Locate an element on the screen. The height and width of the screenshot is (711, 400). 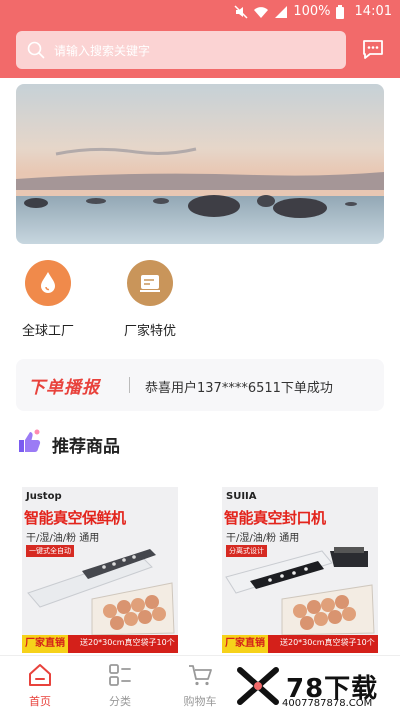
message-icon is located at coordinates (373, 49).